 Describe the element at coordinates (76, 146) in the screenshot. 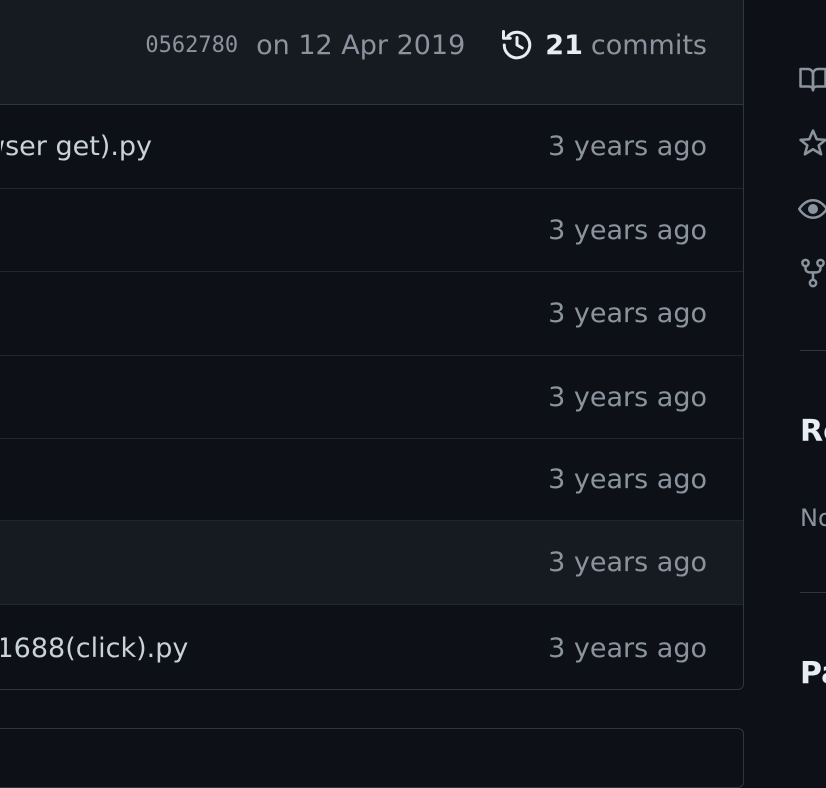

I see `file-name-link: wser get).py` at that location.